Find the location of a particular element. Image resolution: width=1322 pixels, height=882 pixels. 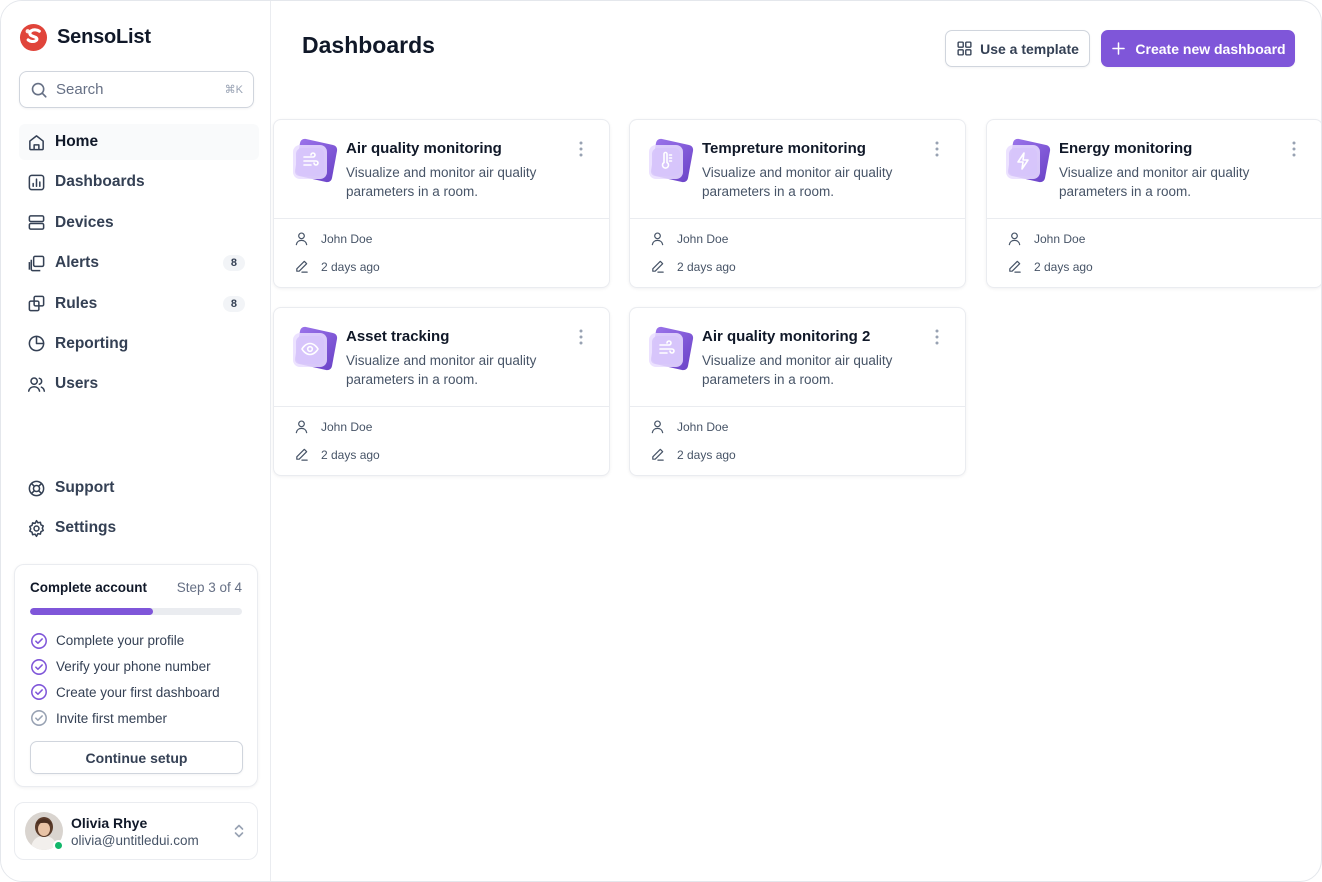

nav-item-label: Users is located at coordinates (77, 384).